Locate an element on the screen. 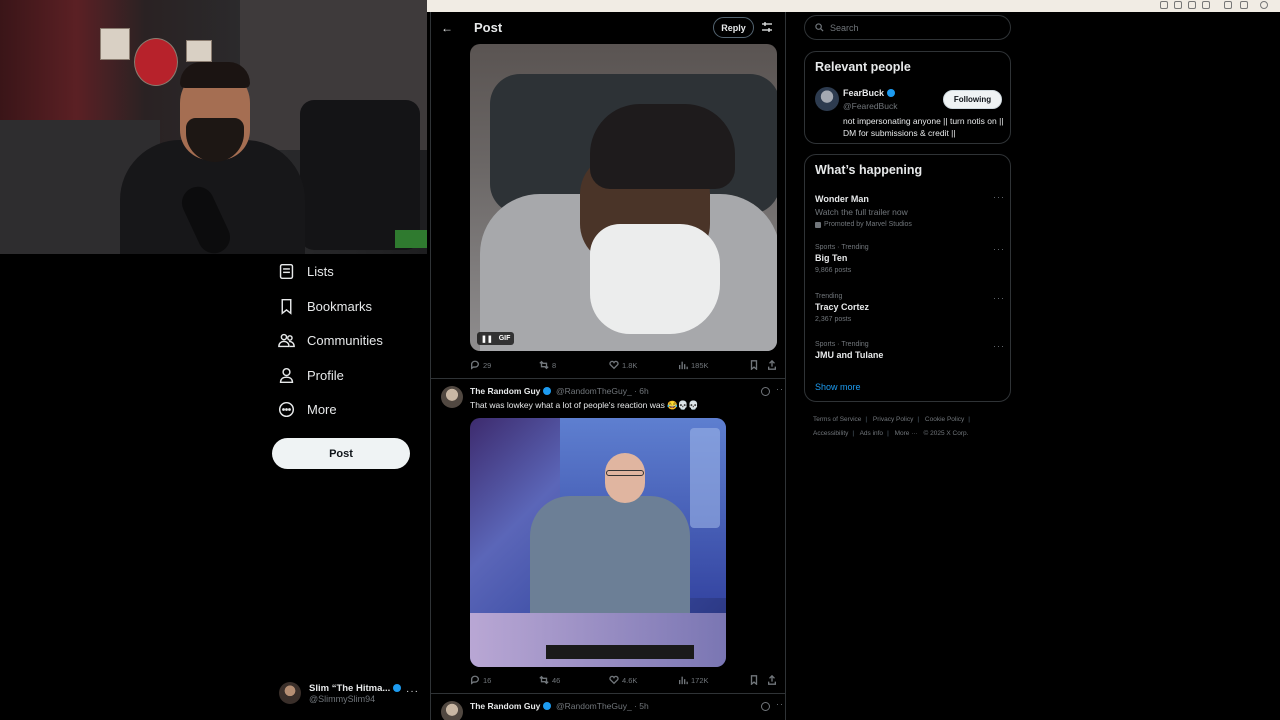 The height and width of the screenshot is (720, 1280). extension-icon is located at coordinates (1164, 5).